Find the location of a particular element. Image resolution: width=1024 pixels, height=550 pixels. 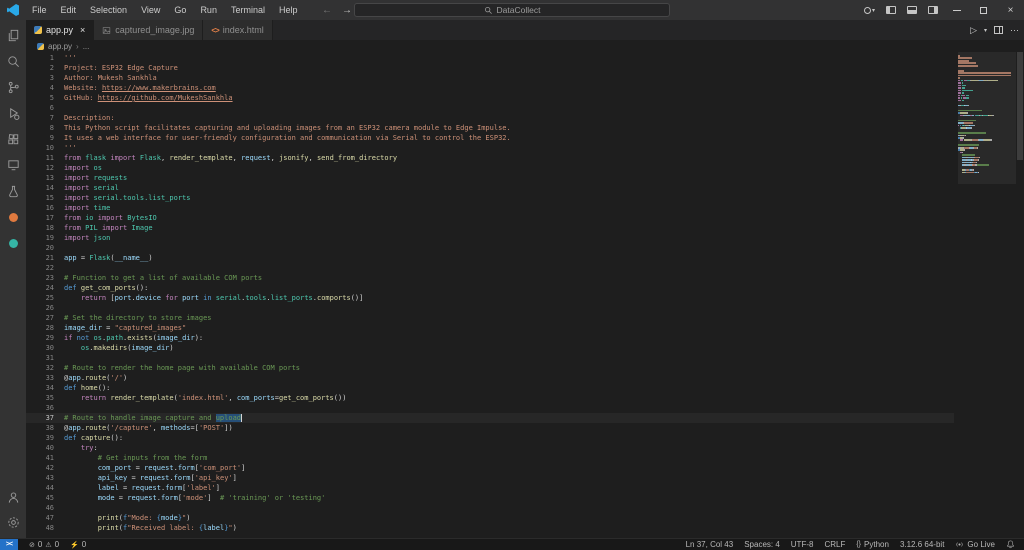

remote-explorer-icon is located at coordinates (13, 165).